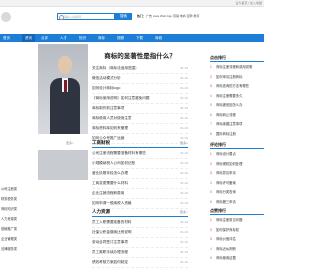  What do you see at coordinates (172, 16) in the screenshot?
I see `hot-list: 广告 Java Web App 营销 电商 招聘 教育` at bounding box center [172, 16].